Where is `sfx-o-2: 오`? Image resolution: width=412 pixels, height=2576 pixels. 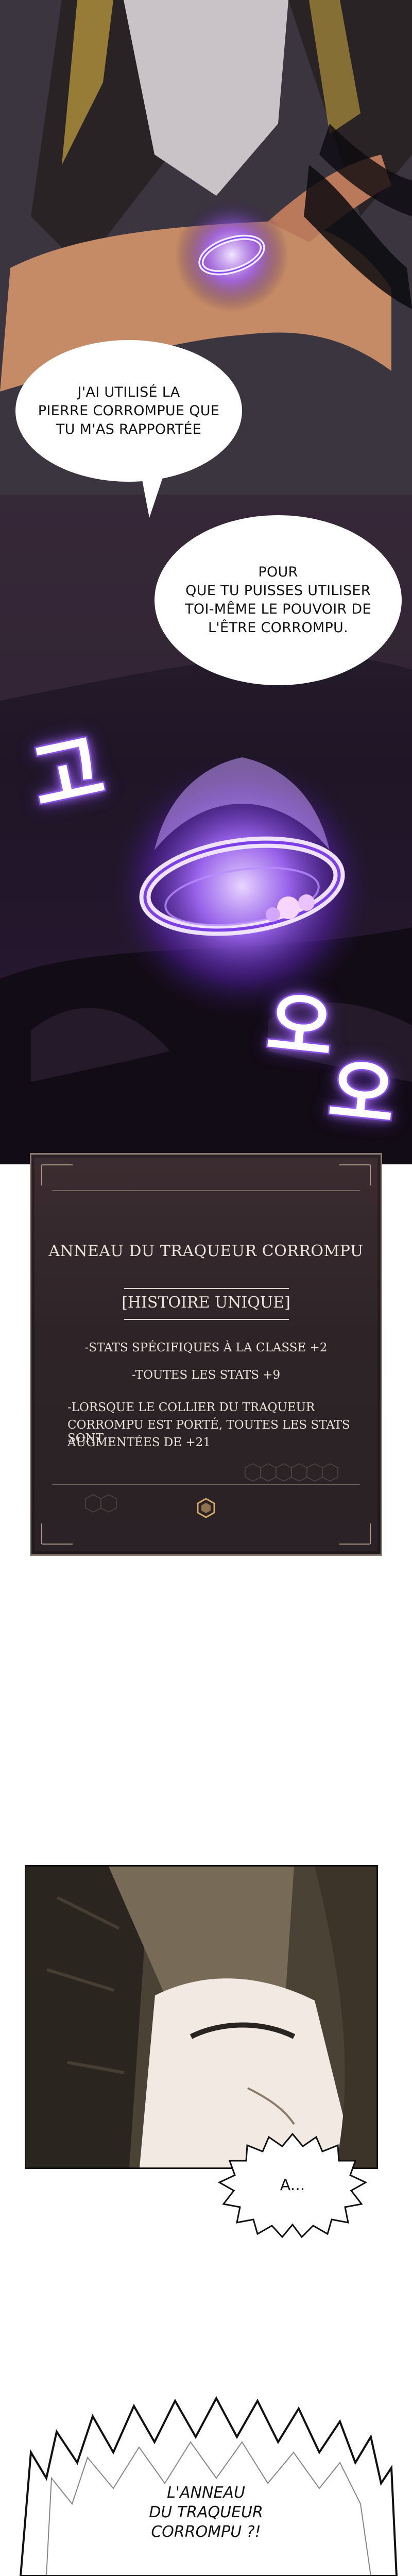 sfx-o-2: 오 is located at coordinates (362, 1094).